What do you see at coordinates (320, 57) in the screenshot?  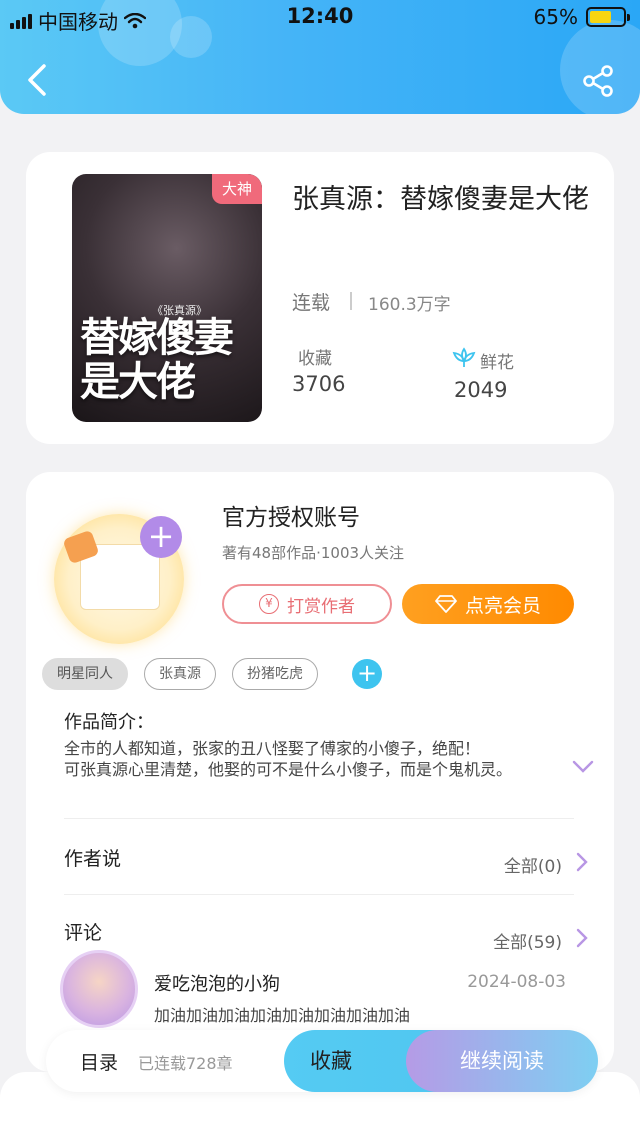 I see `header: 中国移动 12:40 65%` at bounding box center [320, 57].